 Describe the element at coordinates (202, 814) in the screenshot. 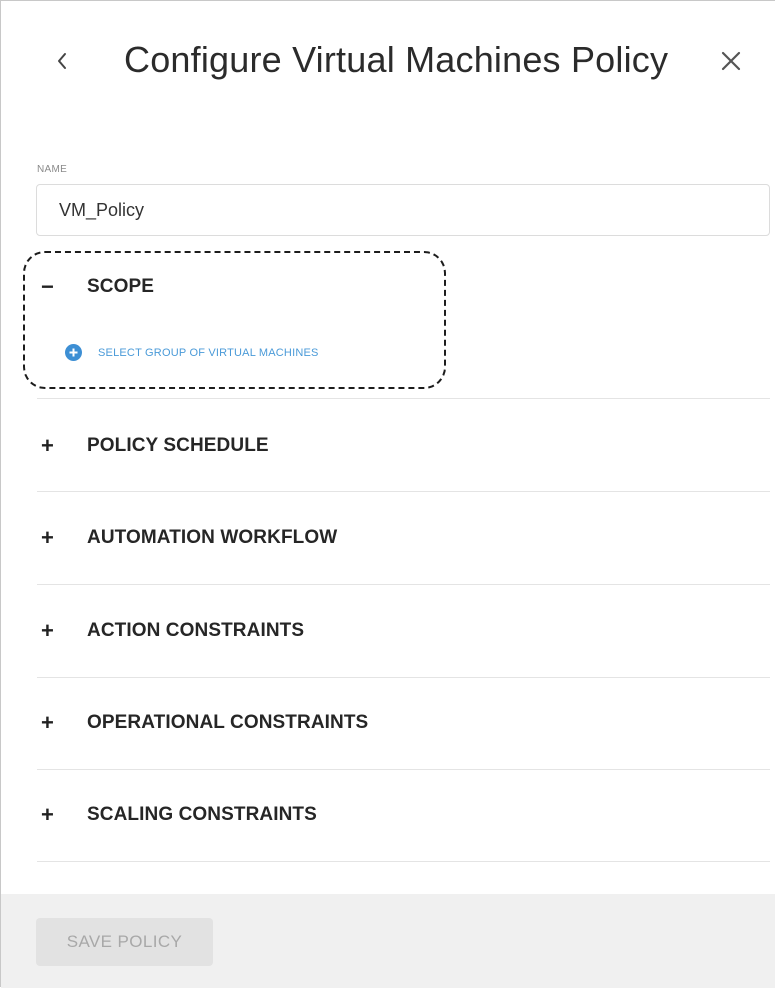

I see `section-scaling-constraints-title: SCALING CONSTRAINTS` at that location.